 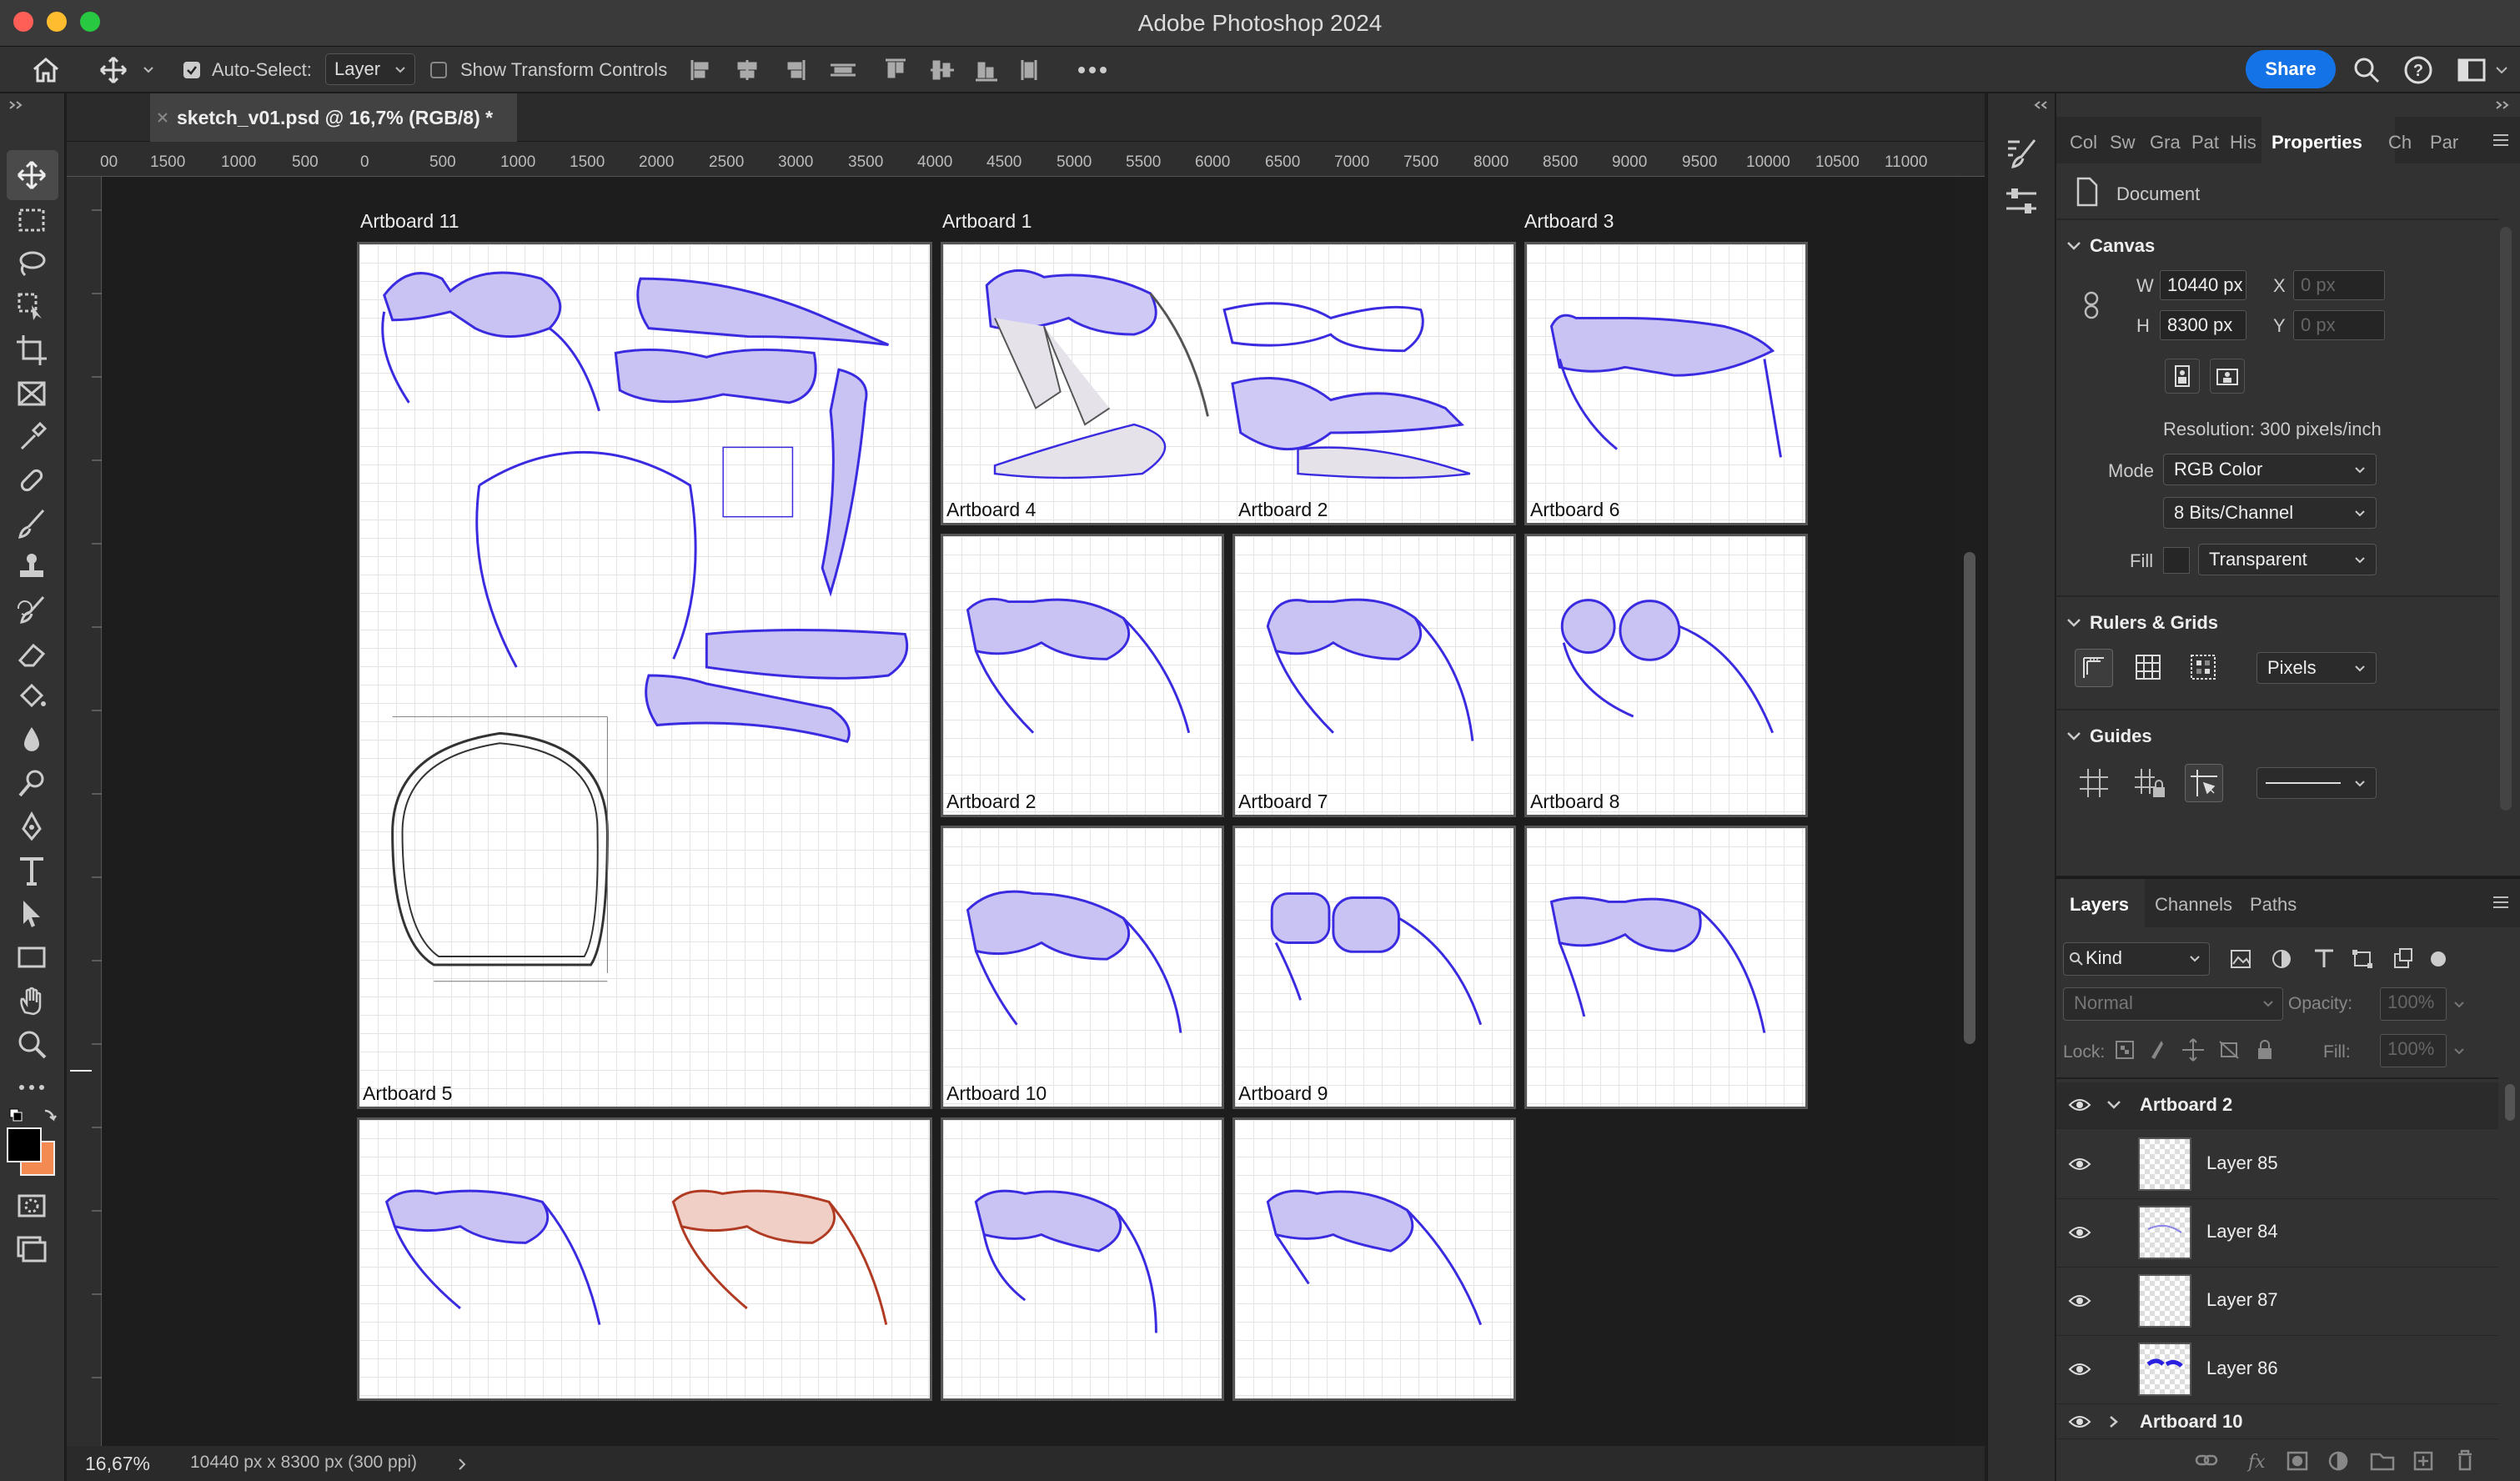 What do you see at coordinates (2203, 325) in the screenshot?
I see `height-field: 8300 px` at bounding box center [2203, 325].